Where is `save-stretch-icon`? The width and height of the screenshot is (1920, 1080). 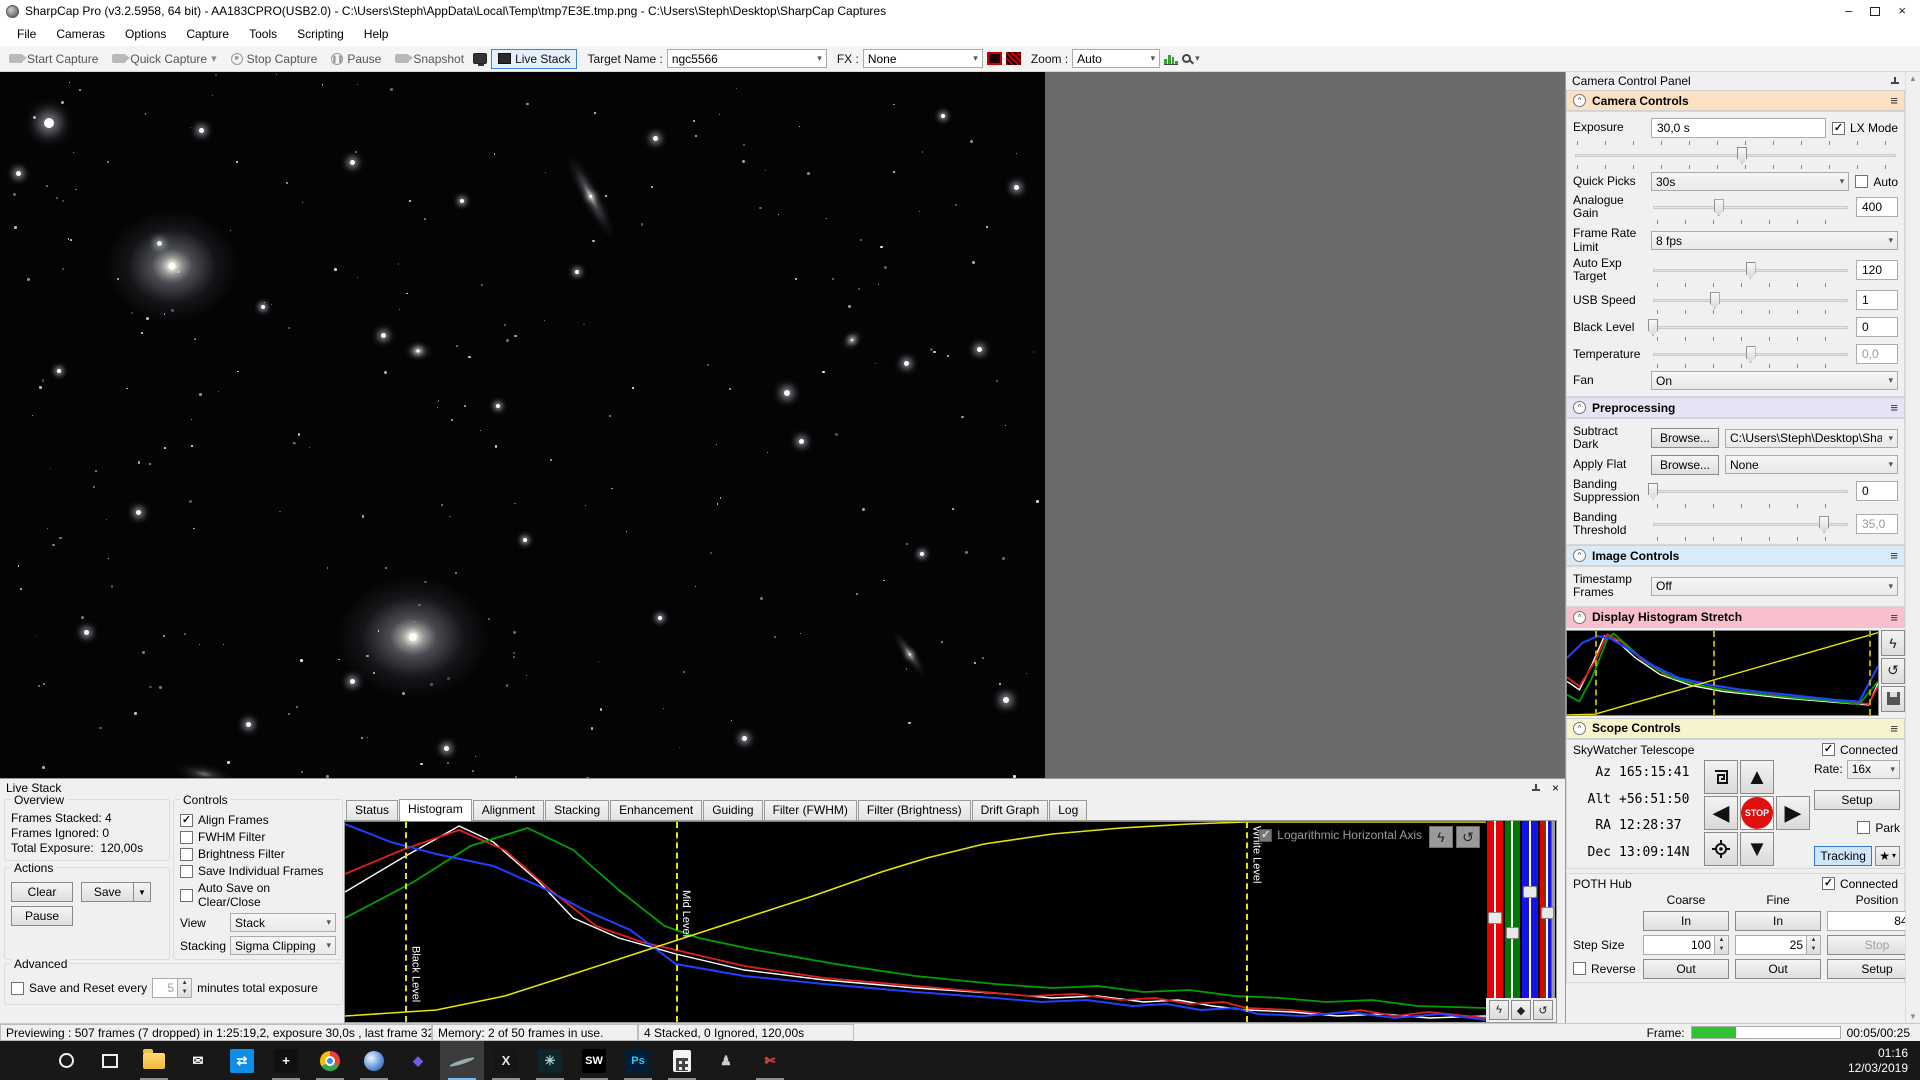 save-stretch-icon is located at coordinates (1893, 698).